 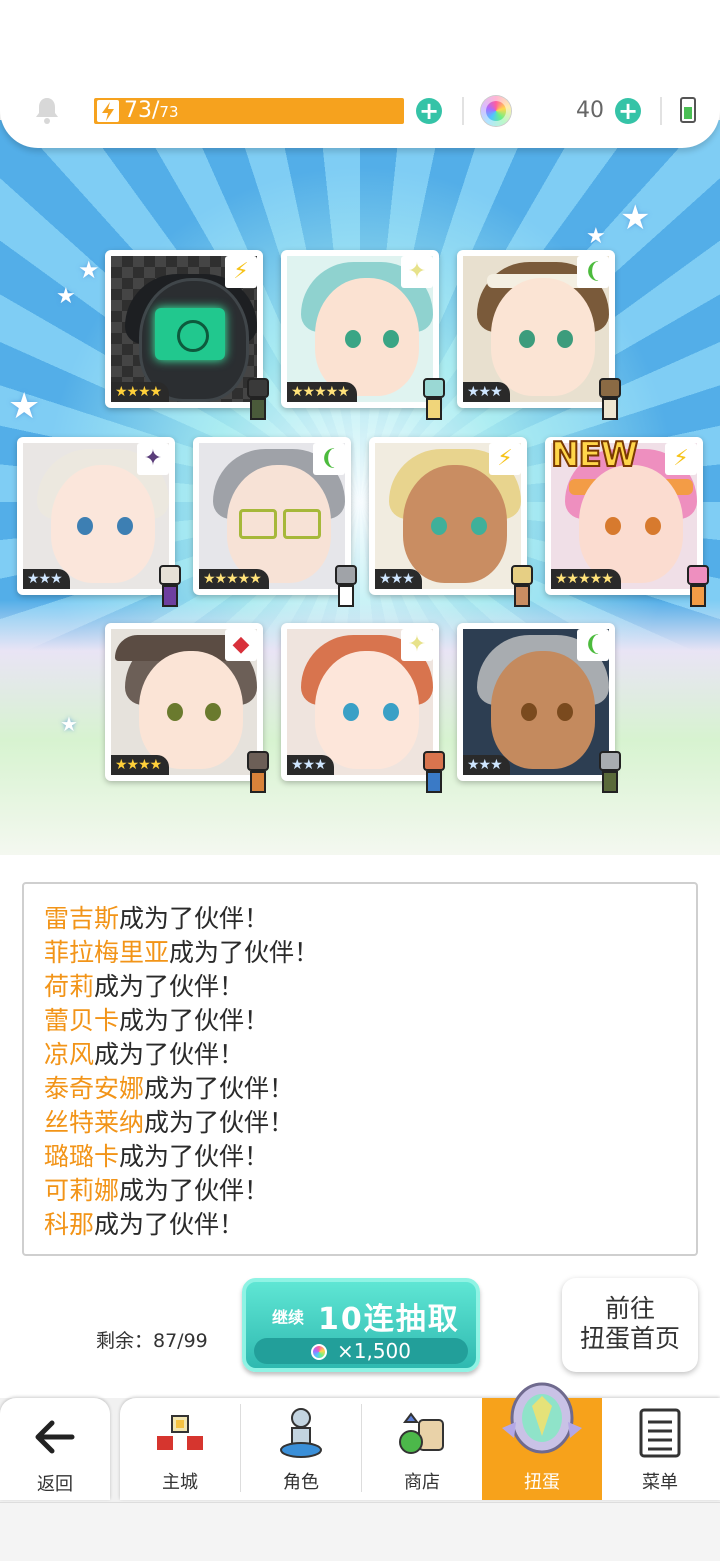 I want to click on gacha-home-button: 前往 扭蛋首页, so click(x=630, y=1325).